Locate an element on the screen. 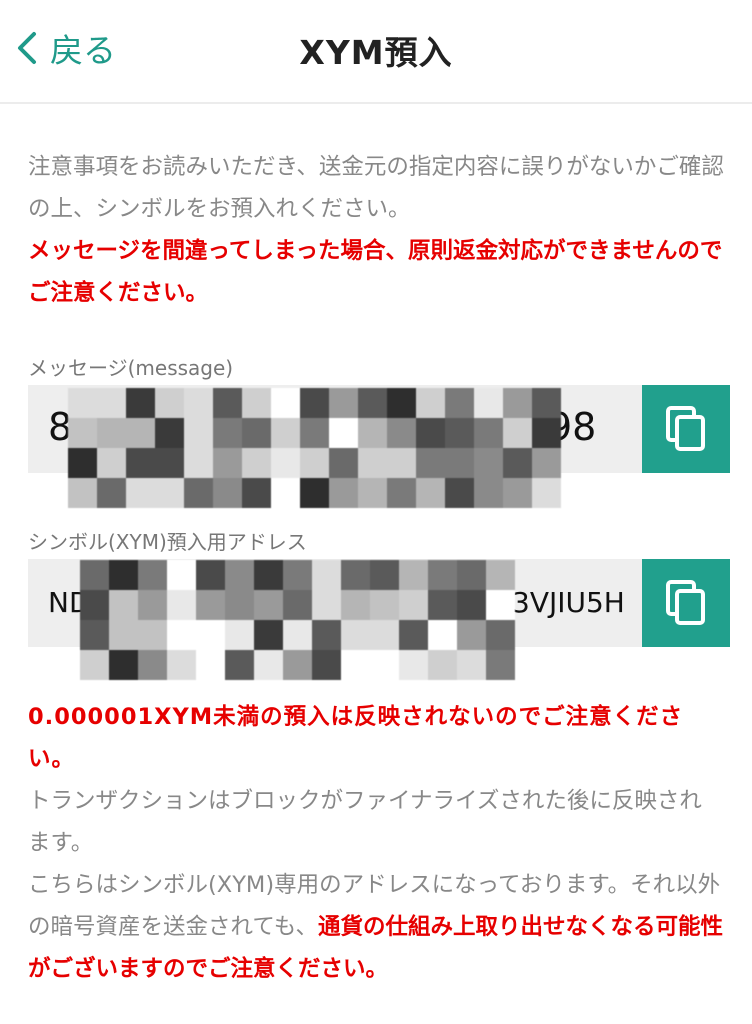 The width and height of the screenshot is (752, 1024). page-title: XYM預入 is located at coordinates (376, 52).